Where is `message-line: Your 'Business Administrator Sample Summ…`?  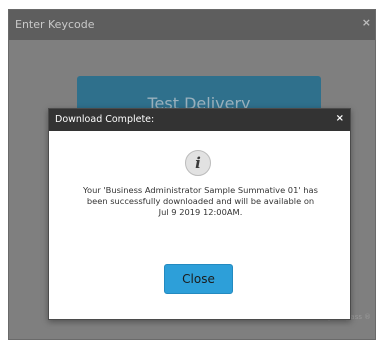
message-line: Your 'Business Administrator Sample Summ… is located at coordinates (200, 190).